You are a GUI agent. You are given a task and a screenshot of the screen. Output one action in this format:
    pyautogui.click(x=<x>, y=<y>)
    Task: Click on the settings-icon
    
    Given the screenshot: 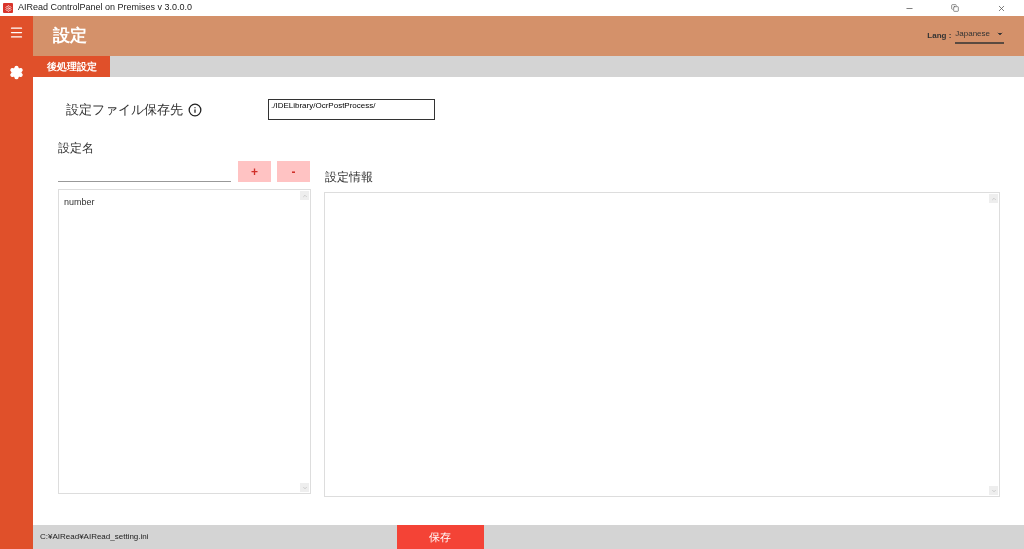 What is the action you would take?
    pyautogui.click(x=16, y=72)
    